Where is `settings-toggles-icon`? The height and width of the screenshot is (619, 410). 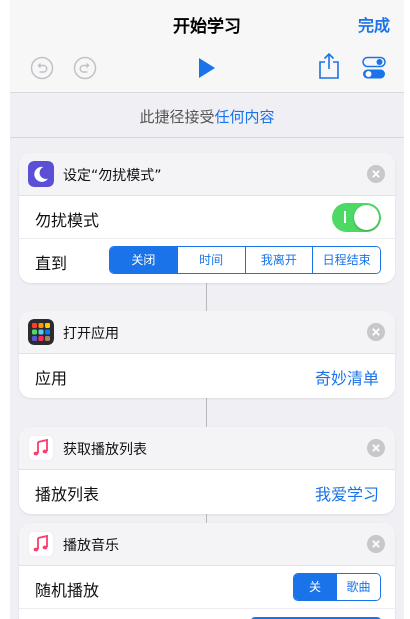
settings-toggles-icon is located at coordinates (374, 68).